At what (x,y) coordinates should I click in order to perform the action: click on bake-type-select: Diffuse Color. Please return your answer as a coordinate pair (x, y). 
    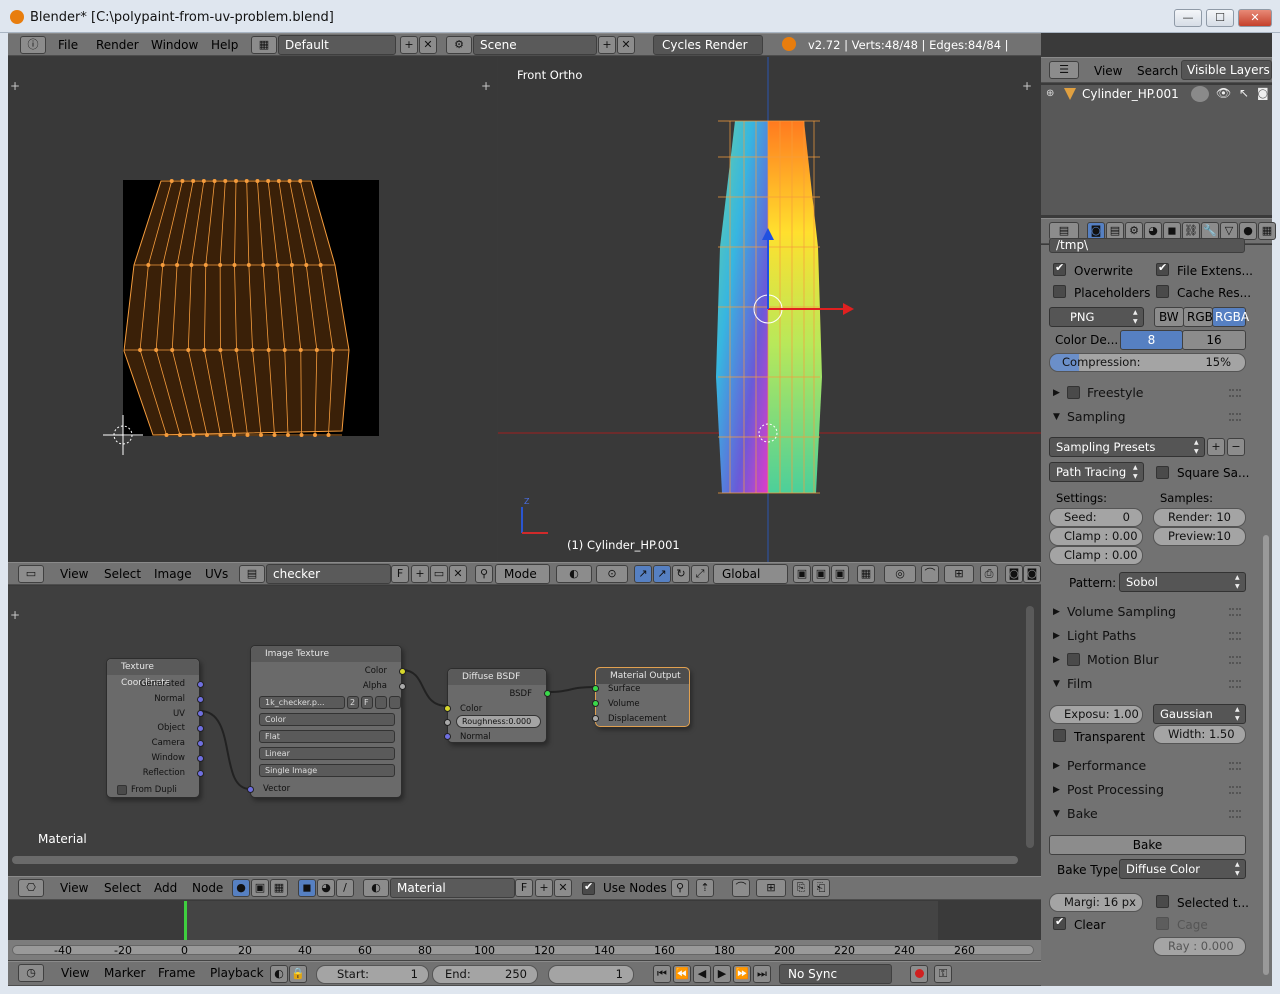
    Looking at the image, I should click on (1182, 869).